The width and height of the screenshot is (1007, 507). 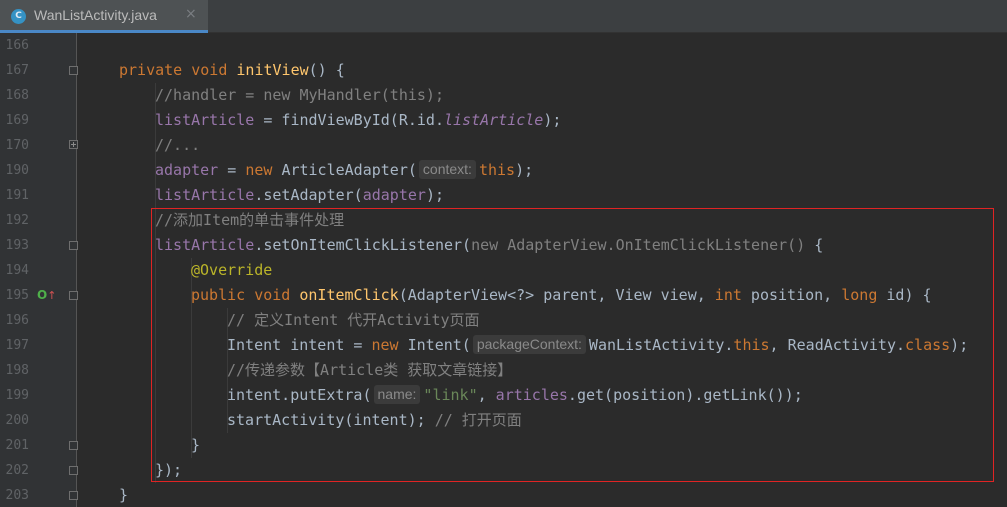 I want to click on code-token: class, so click(x=928, y=345).